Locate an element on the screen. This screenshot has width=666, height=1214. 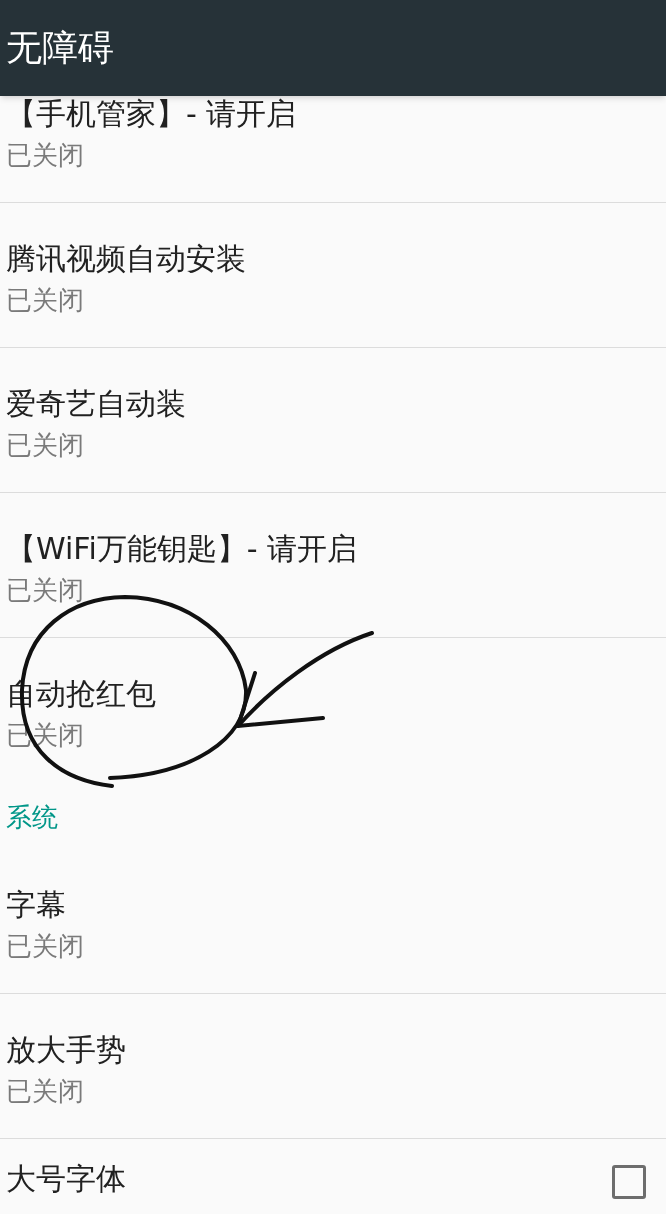
setting-title: 腾讯视频自动安装 is located at coordinates (126, 259).